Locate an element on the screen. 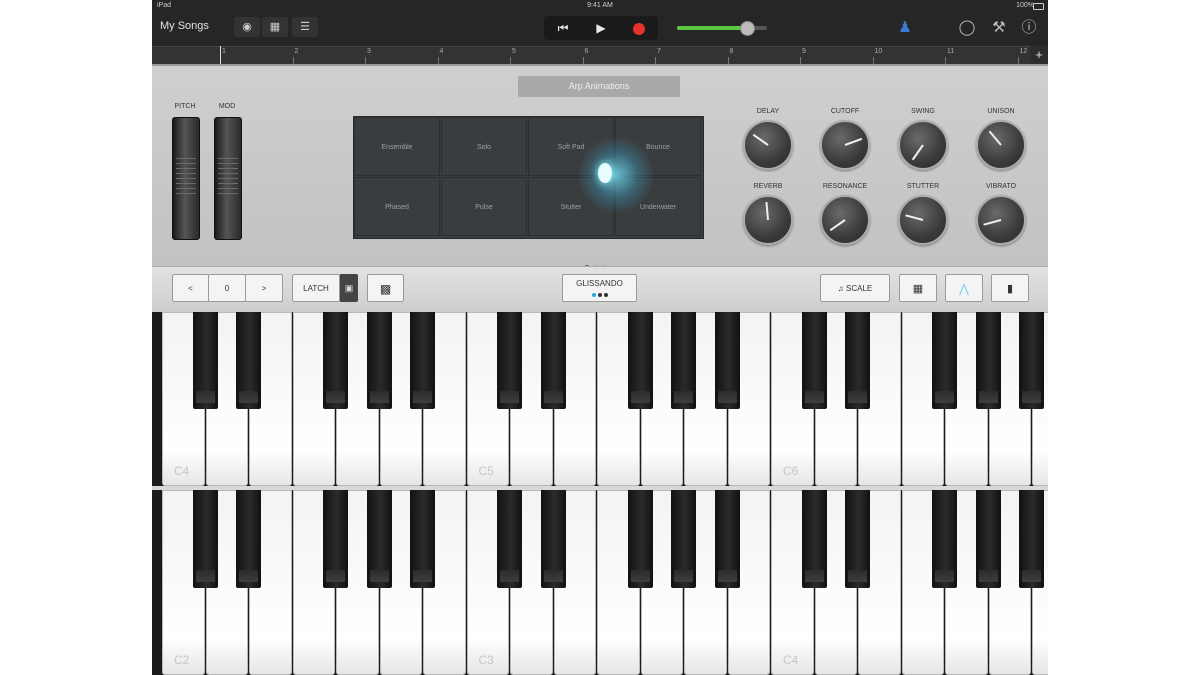 This screenshot has height=675, width=1200. knob-unison is located at coordinates (1001, 145).